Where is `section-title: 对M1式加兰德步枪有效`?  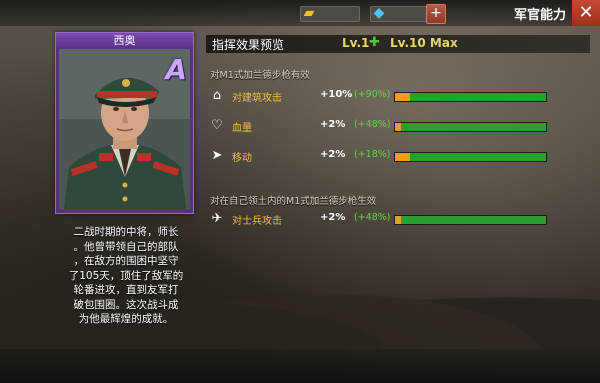 section-title: 对M1式加兰德步枪有效 is located at coordinates (260, 75).